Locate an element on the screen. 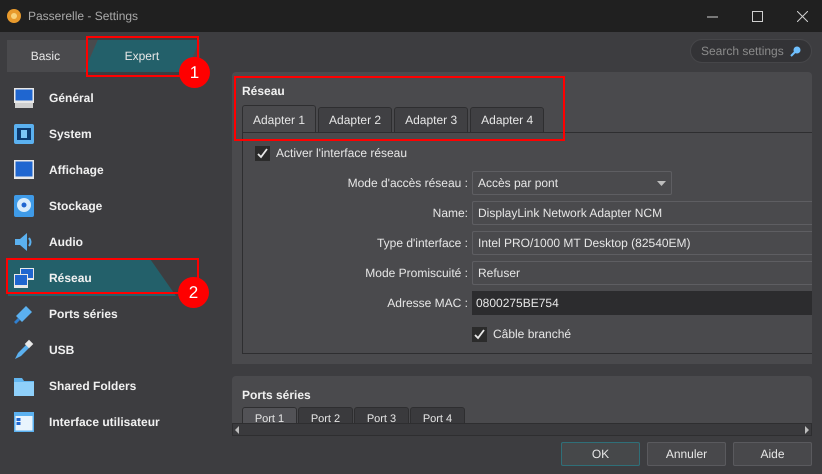 The image size is (822, 474). sidebar-item: Ports séries is located at coordinates (92, 314).